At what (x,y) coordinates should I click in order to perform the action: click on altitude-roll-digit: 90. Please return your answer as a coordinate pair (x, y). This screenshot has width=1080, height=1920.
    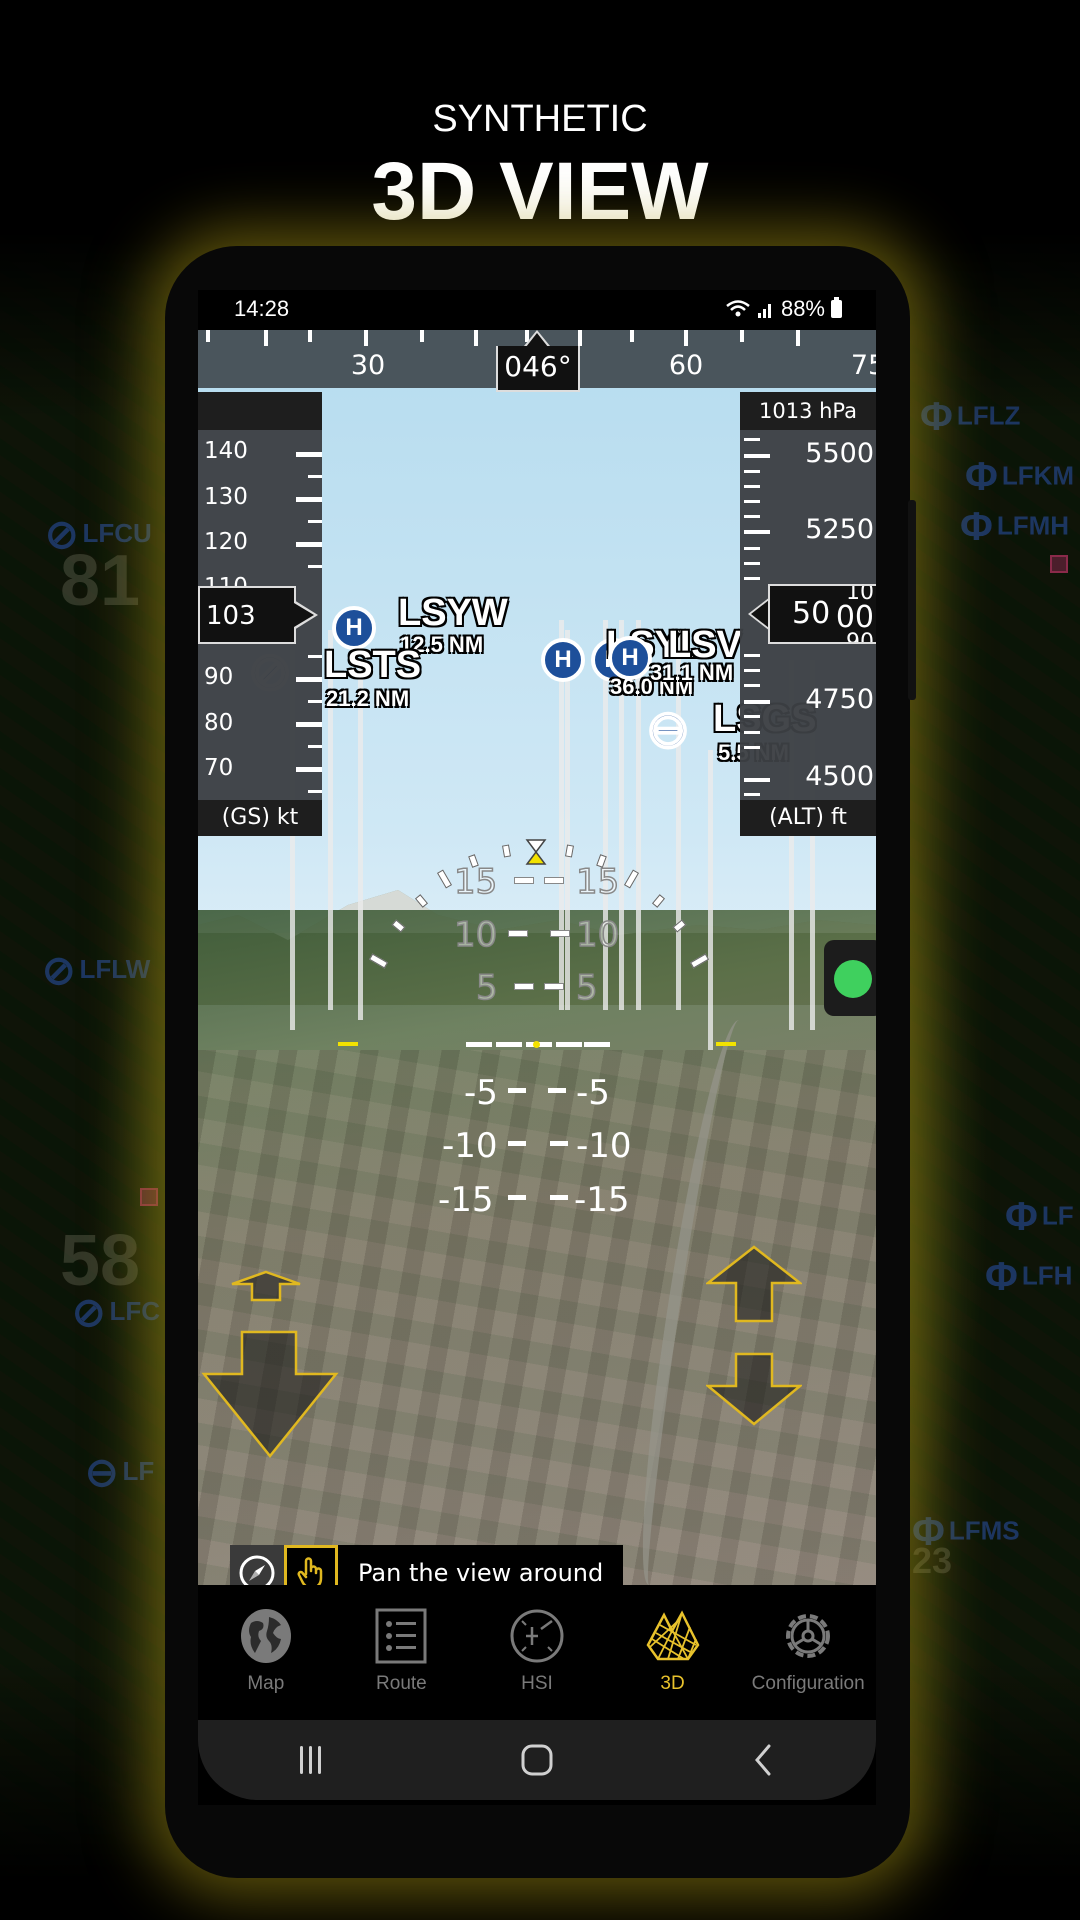
    Looking at the image, I should click on (860, 637).